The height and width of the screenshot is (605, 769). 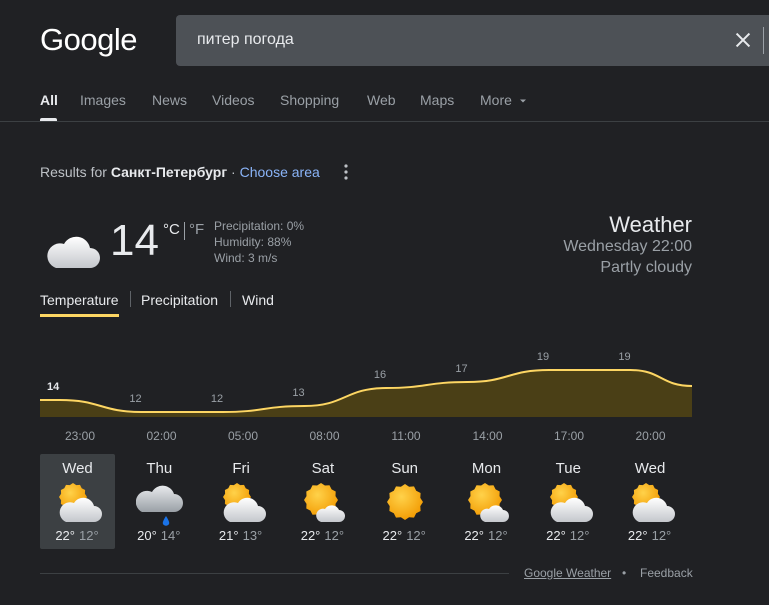 What do you see at coordinates (49, 100) in the screenshot?
I see `tab-all: All` at bounding box center [49, 100].